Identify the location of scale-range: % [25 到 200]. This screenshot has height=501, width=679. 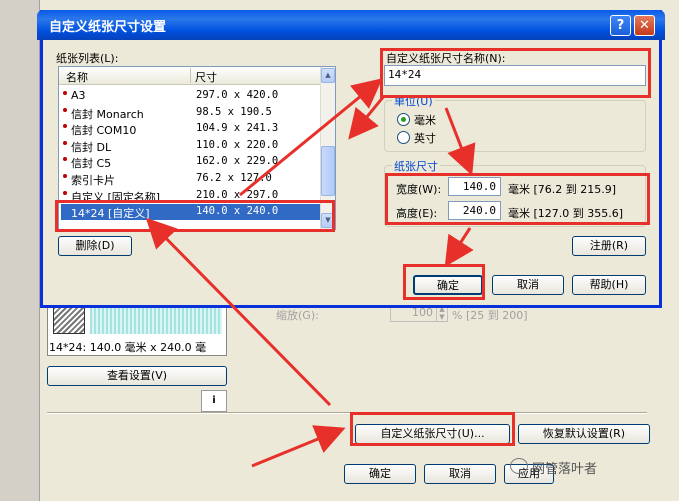
(490, 315).